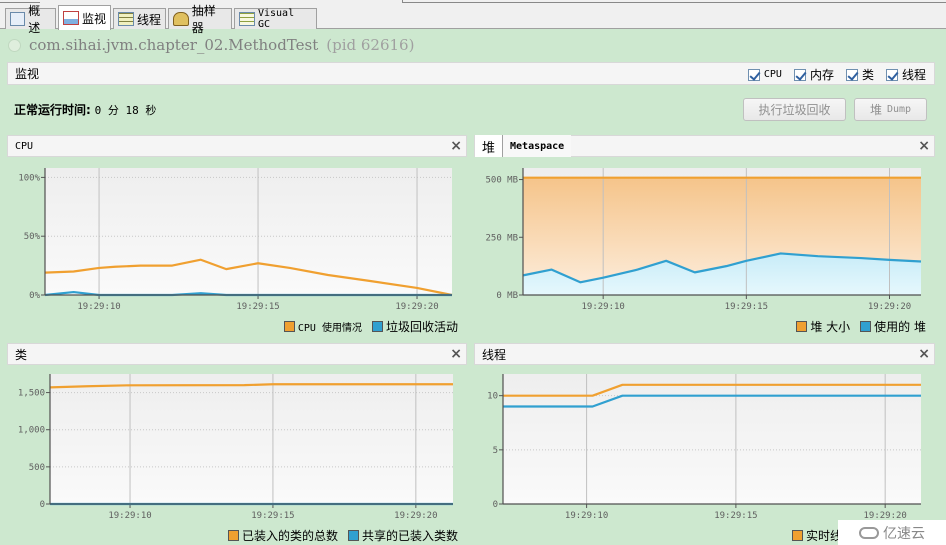  What do you see at coordinates (149, 19) in the screenshot?
I see `tab-label: 线程` at bounding box center [149, 19].